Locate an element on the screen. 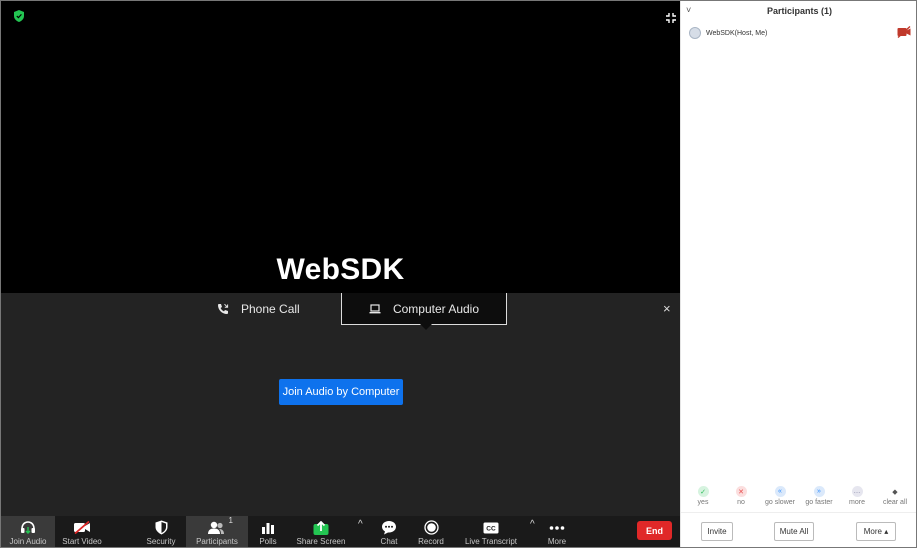  feedback-go-slower-label: go slower is located at coordinates (780, 502).